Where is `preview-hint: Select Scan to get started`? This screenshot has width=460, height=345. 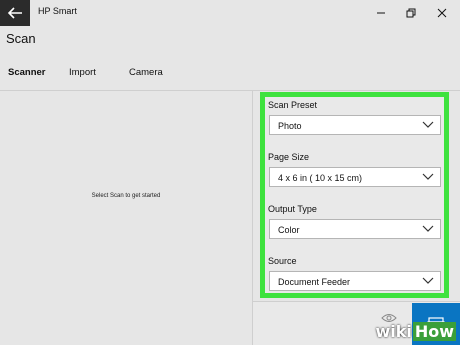 preview-hint: Select Scan to get started is located at coordinates (126, 196).